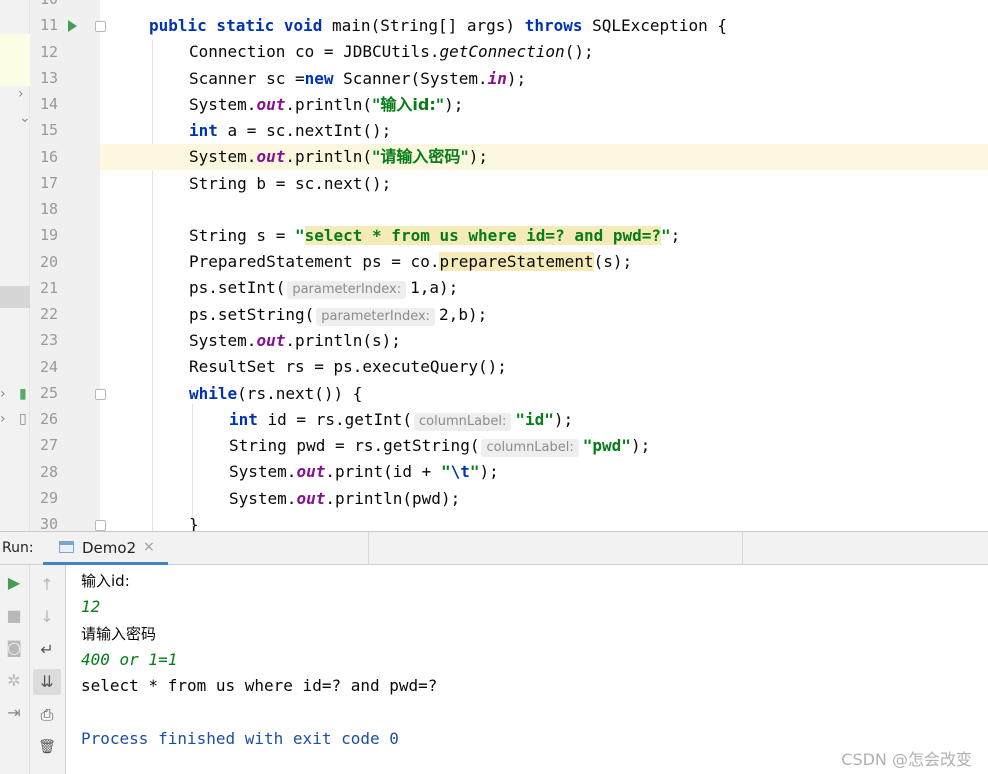 The width and height of the screenshot is (988, 774). What do you see at coordinates (48, 104) in the screenshot?
I see `line-number: 14` at bounding box center [48, 104].